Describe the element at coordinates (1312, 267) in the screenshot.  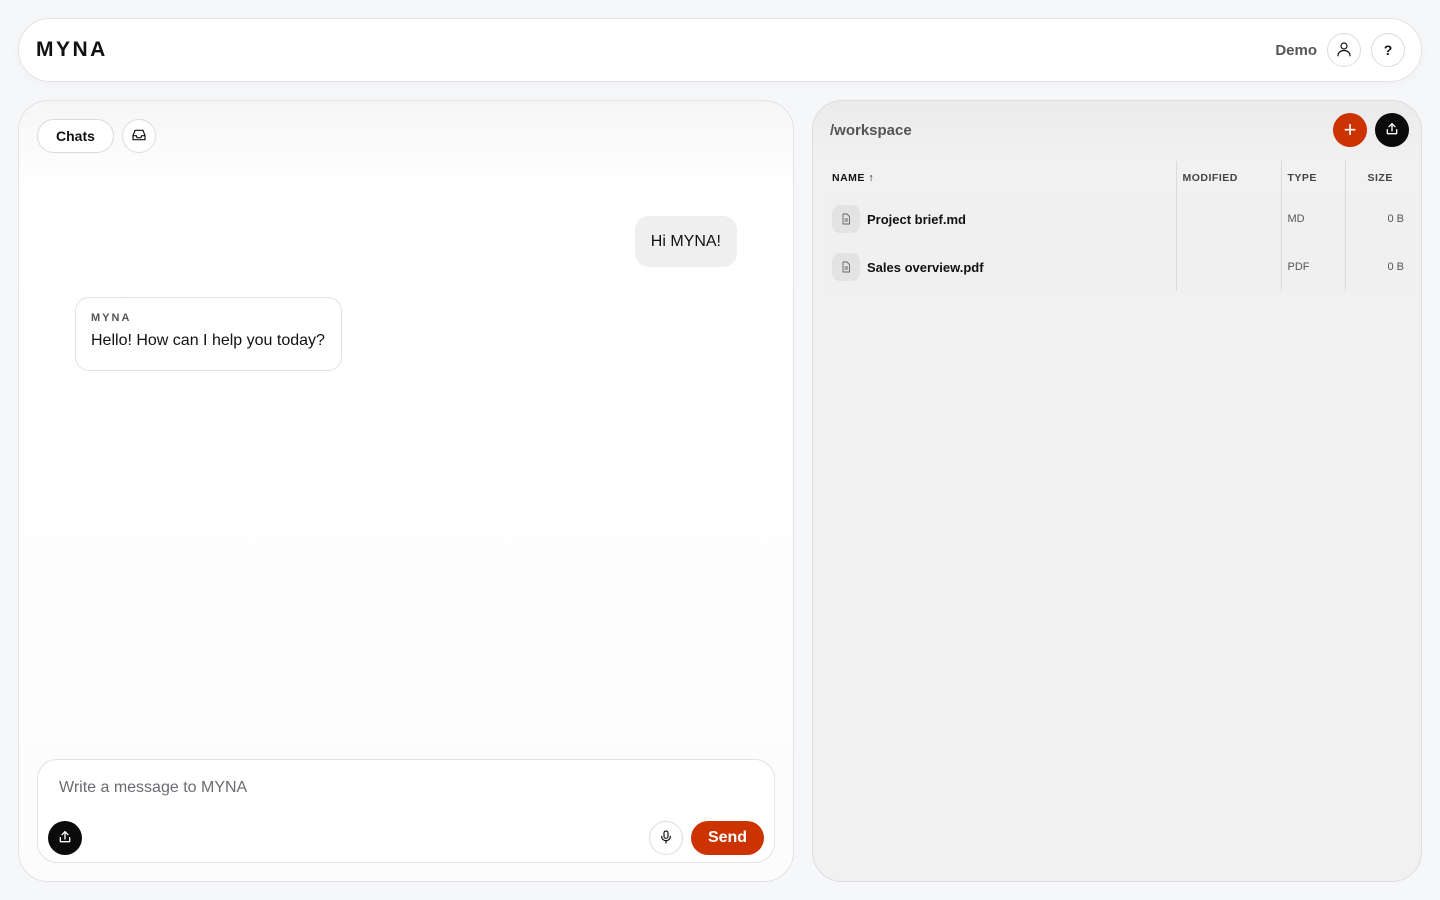
I see `file-type: PDF` at that location.